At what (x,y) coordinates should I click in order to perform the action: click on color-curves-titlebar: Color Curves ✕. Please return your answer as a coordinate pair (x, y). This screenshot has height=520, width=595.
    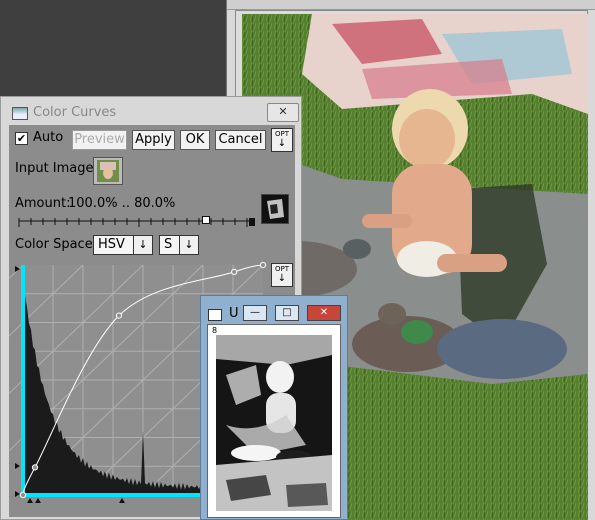
    Looking at the image, I should click on (151, 111).